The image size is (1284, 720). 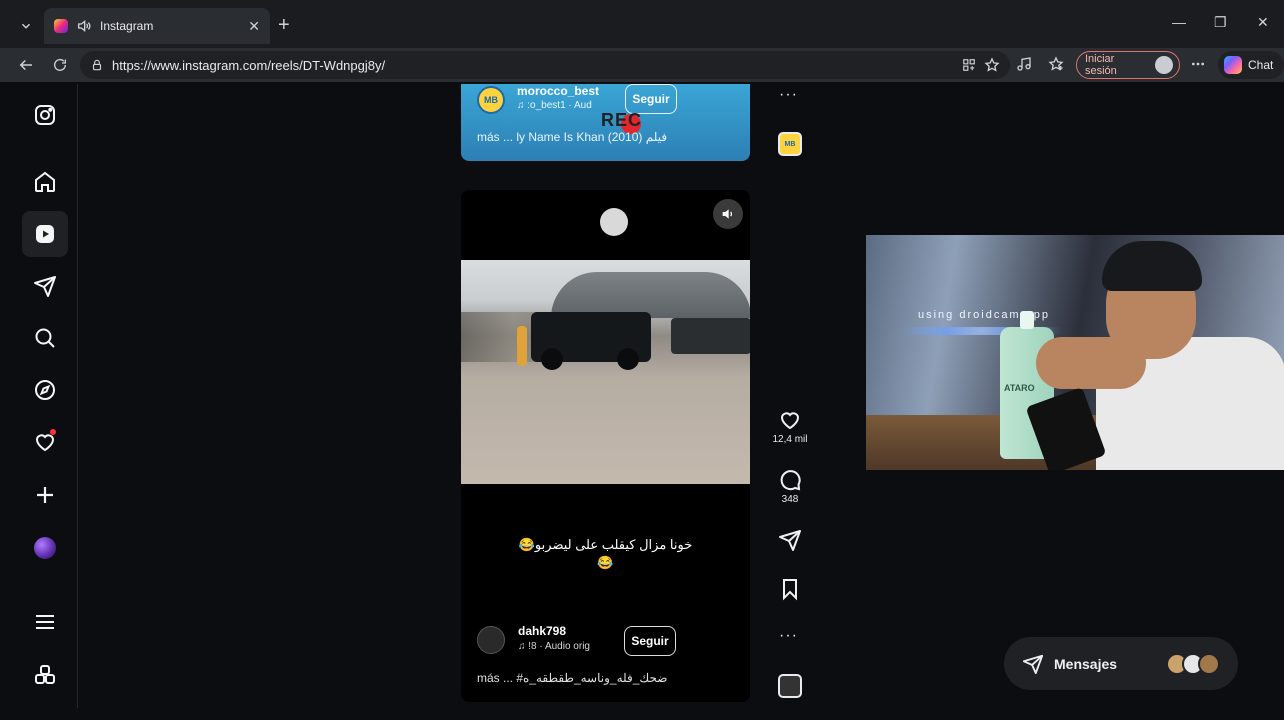 I want to click on compass-icon, so click(x=45, y=390).